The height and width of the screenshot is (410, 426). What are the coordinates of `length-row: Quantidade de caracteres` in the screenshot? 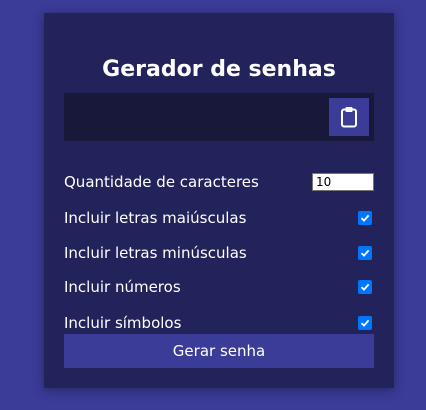 It's located at (219, 182).